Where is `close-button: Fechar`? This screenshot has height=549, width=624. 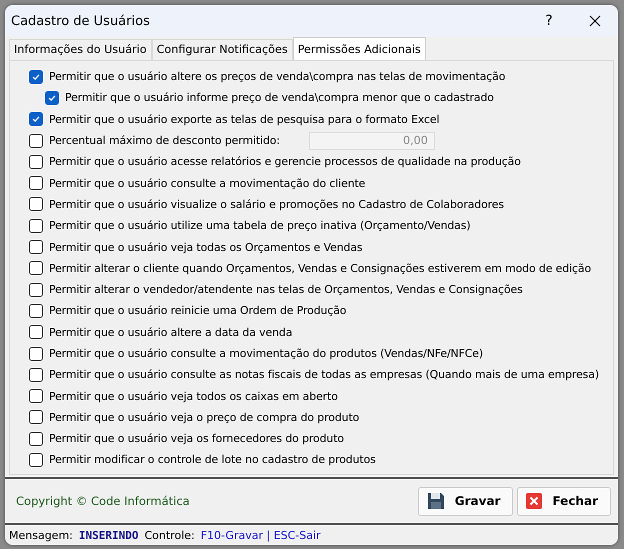
close-button: Fechar is located at coordinates (564, 501).